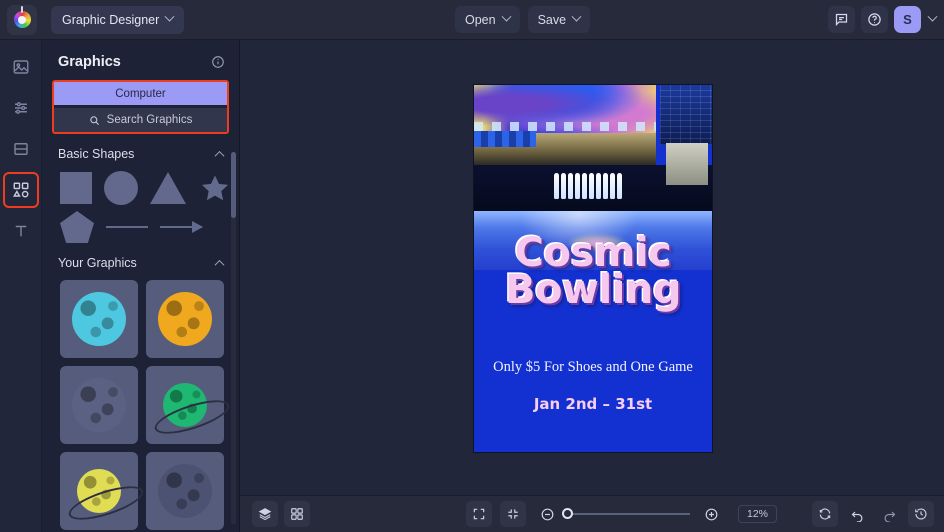 This screenshot has height=532, width=944. Describe the element at coordinates (505, 139) in the screenshot. I see `photo-bunting` at that location.